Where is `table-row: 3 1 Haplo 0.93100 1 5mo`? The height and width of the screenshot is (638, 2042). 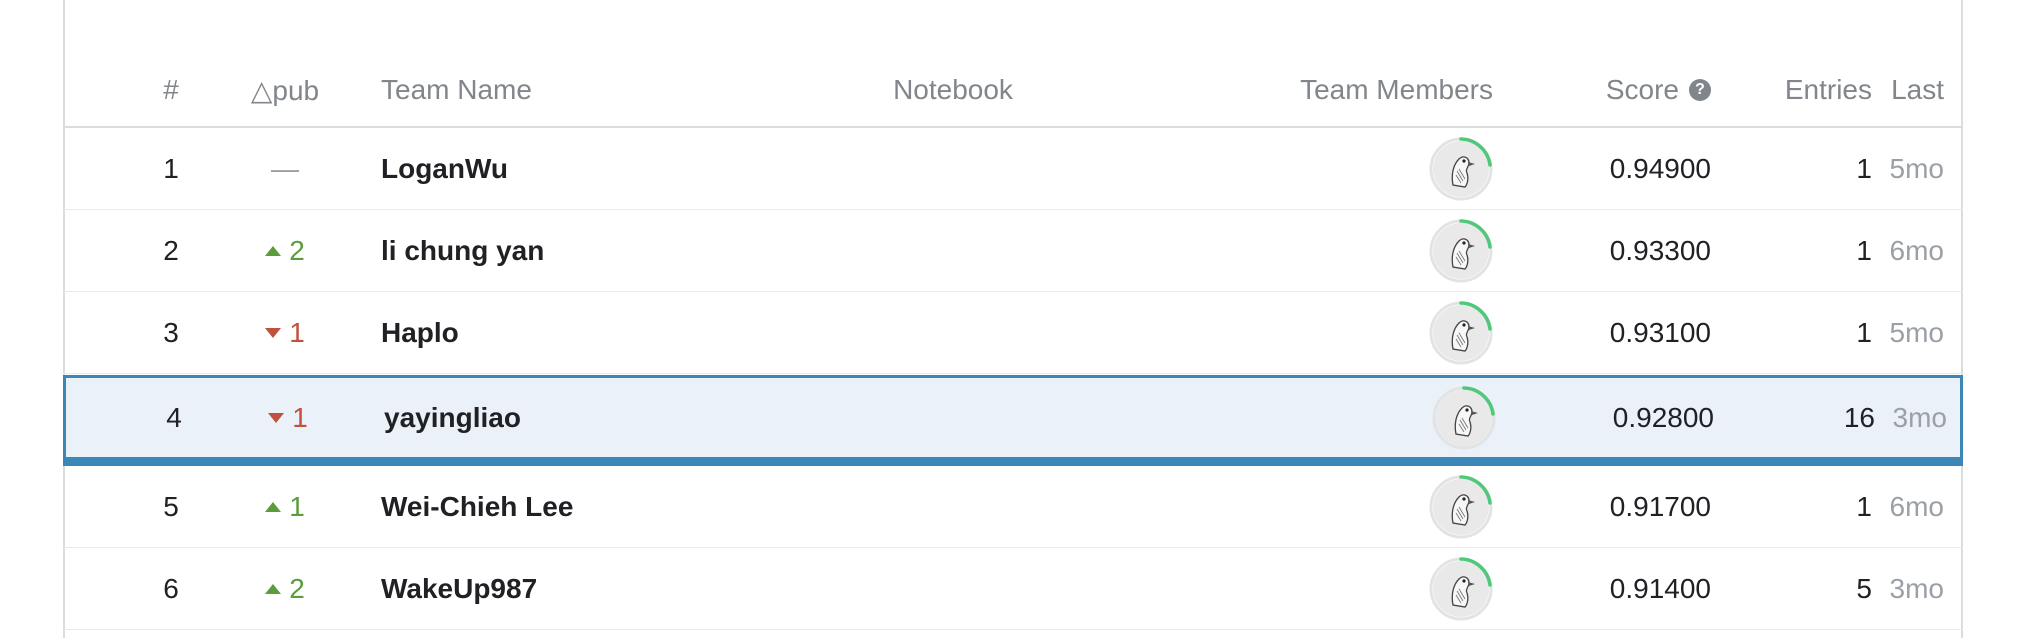
table-row: 3 1 Haplo 0.93100 1 5mo is located at coordinates (1013, 333).